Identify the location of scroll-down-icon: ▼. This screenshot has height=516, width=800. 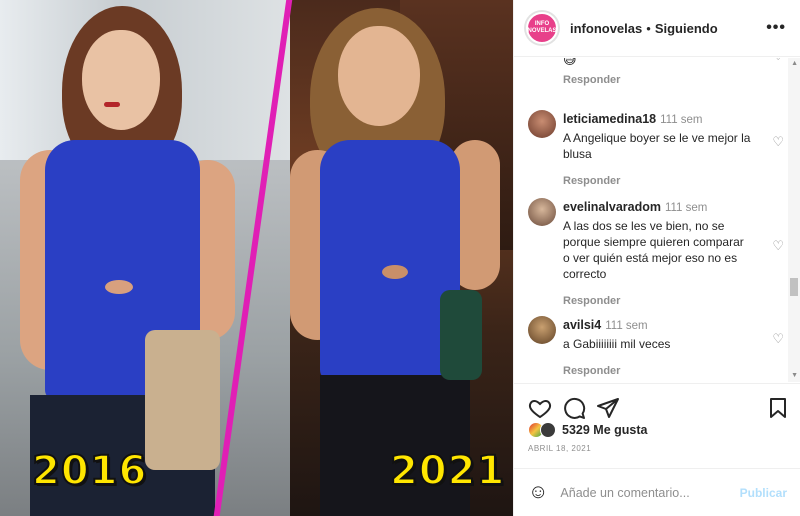
(794, 375).